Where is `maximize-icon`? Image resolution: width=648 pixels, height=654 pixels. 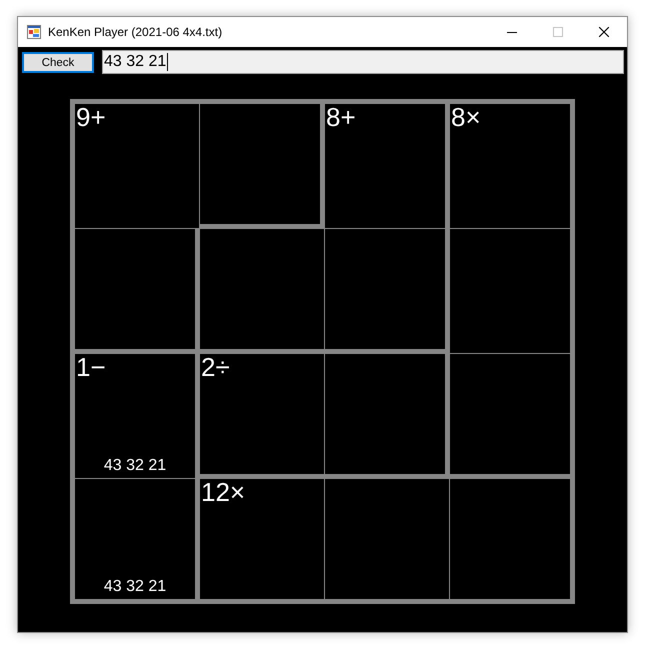 maximize-icon is located at coordinates (558, 32).